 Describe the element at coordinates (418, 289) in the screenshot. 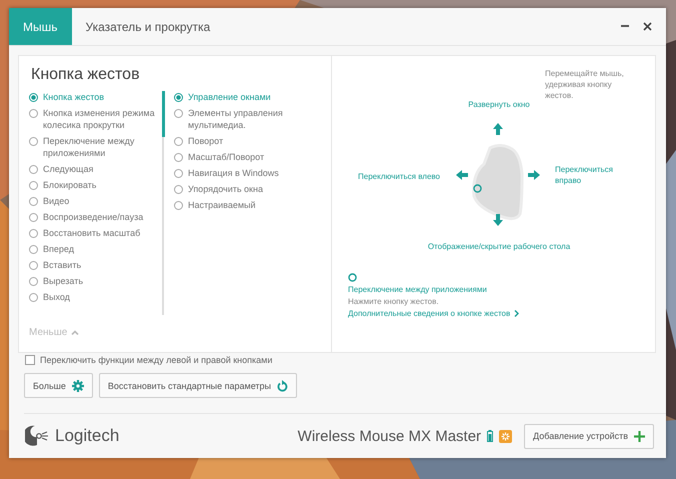

I see `gesture-title: Переключение между приложениями` at that location.